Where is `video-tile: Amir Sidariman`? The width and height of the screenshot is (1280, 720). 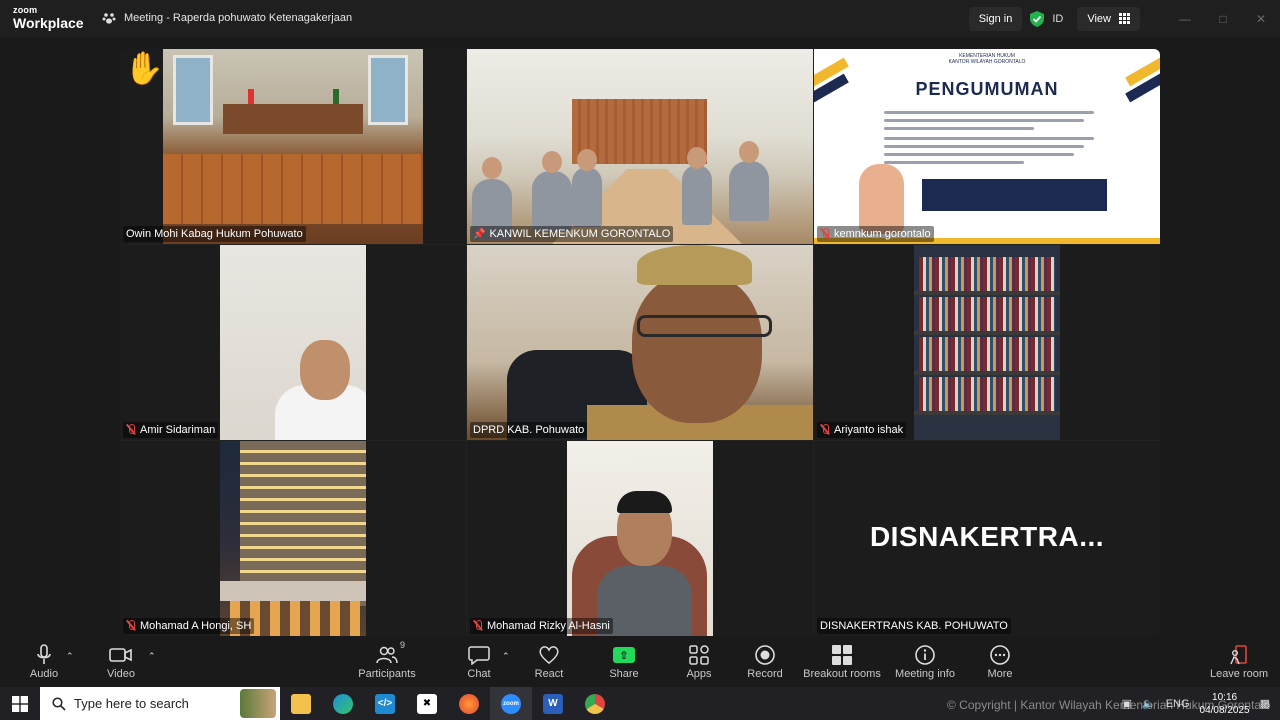 video-tile: Amir Sidariman is located at coordinates (293, 342).